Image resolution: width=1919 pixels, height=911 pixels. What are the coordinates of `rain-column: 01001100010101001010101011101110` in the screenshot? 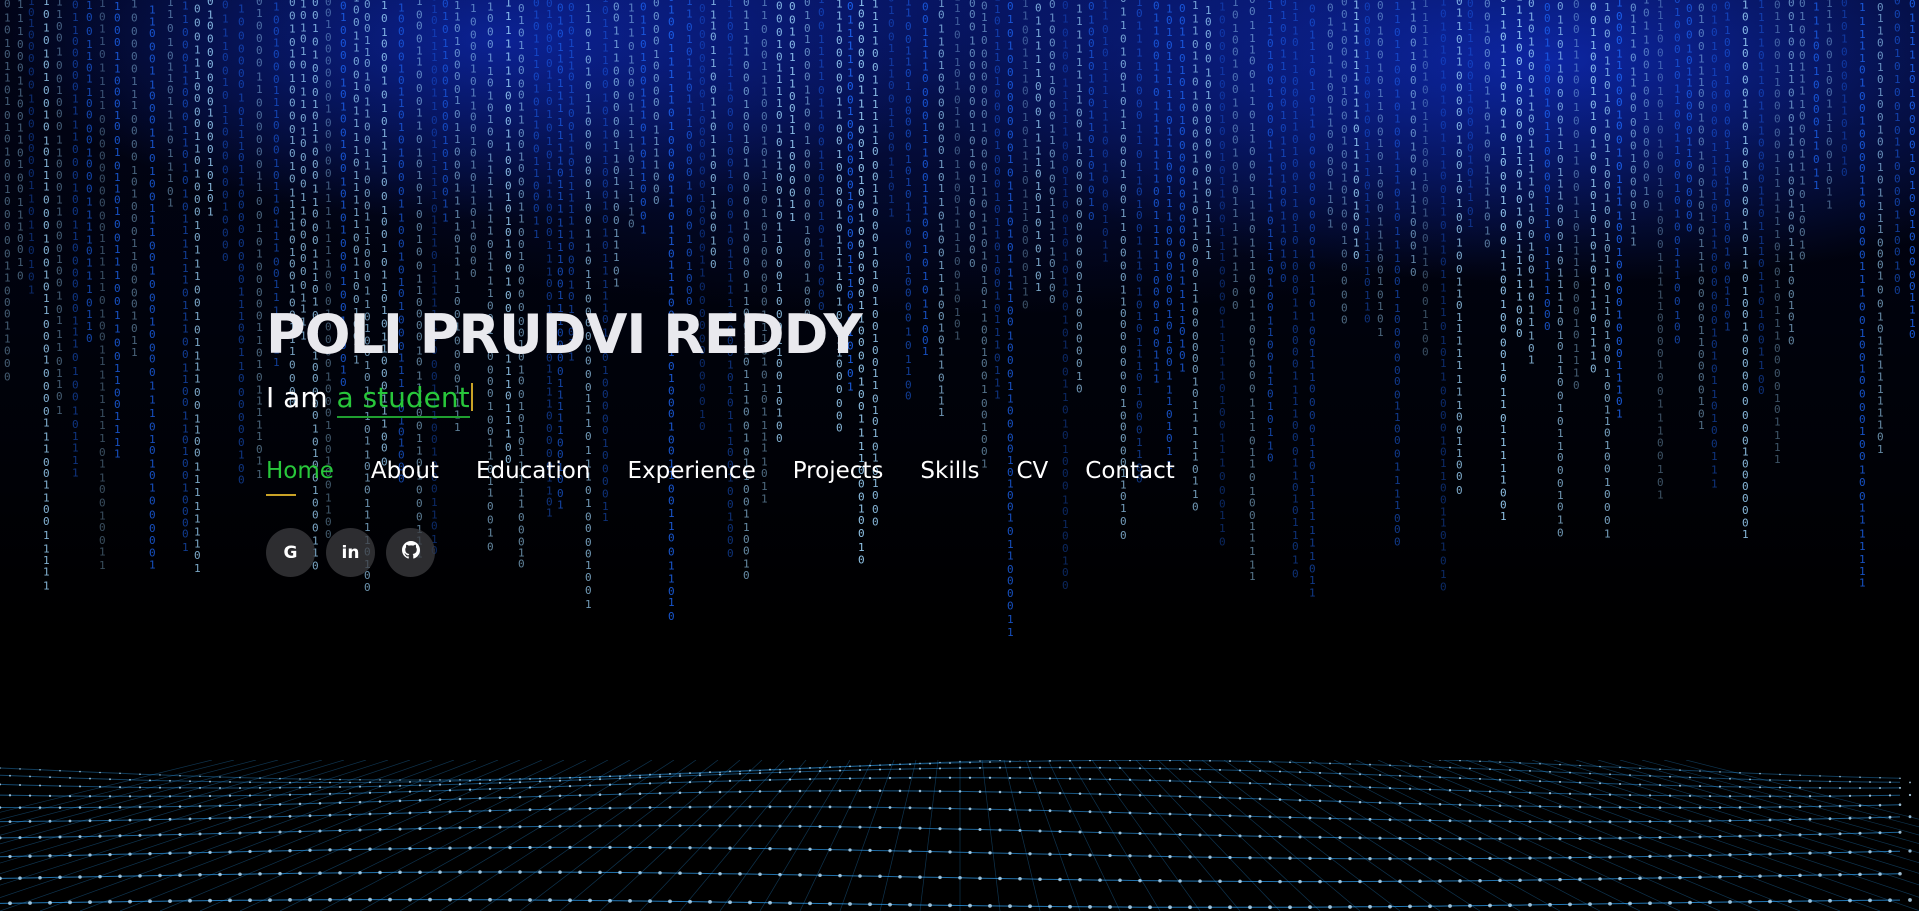 It's located at (1593, 187).